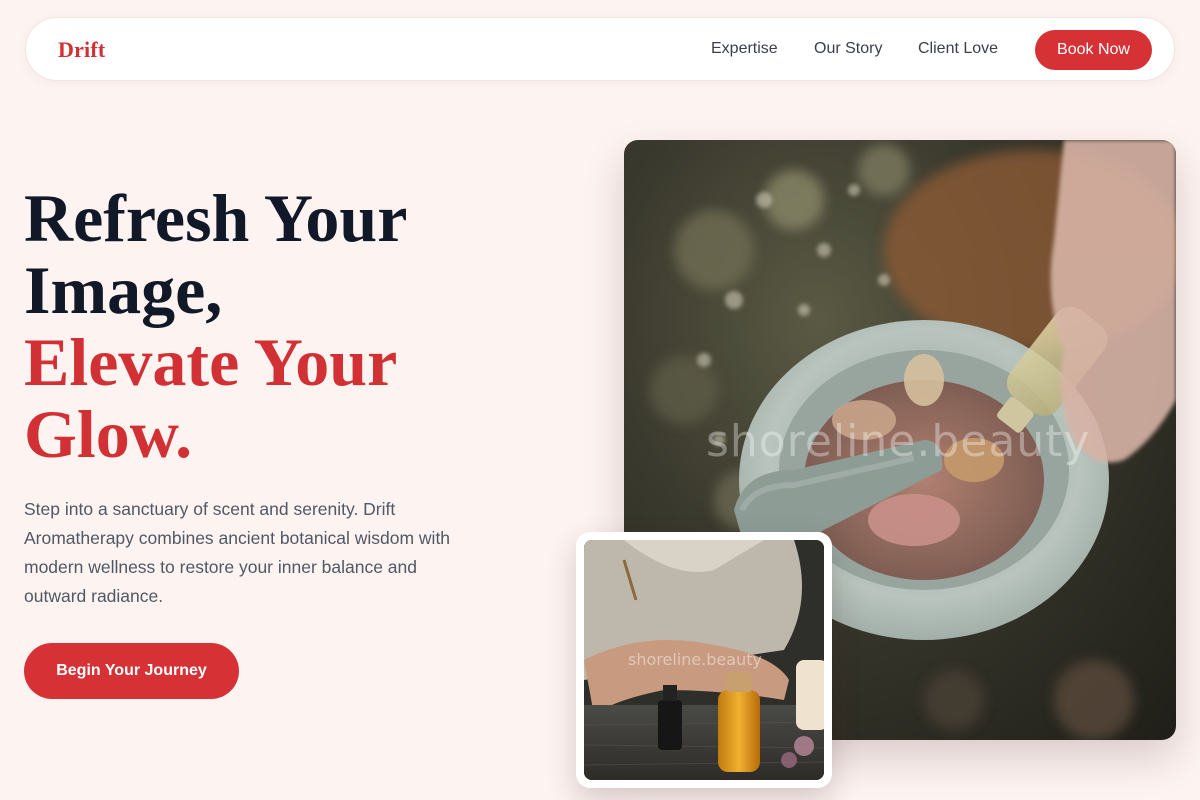 Image resolution: width=1200 pixels, height=800 pixels. I want to click on headline-line-4: Glow., so click(108, 434).